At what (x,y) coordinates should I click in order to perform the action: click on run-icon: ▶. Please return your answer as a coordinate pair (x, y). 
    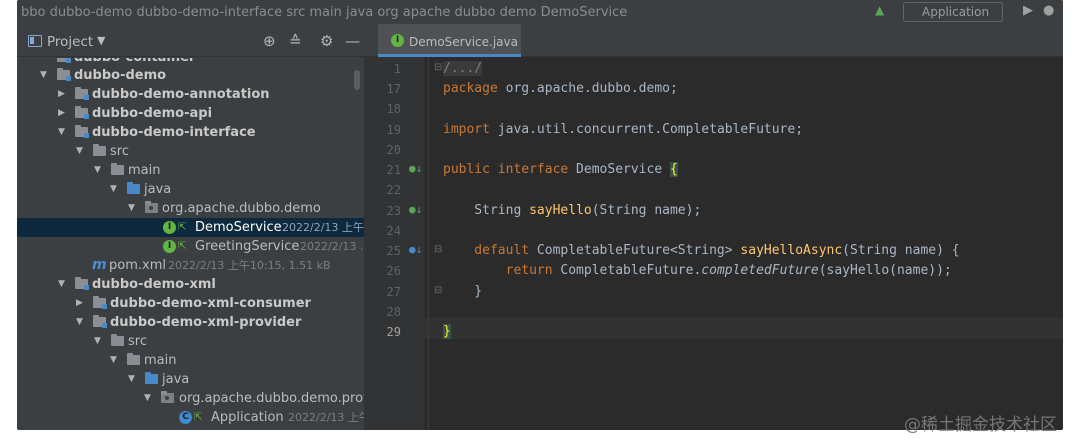
    Looking at the image, I should click on (1028, 10).